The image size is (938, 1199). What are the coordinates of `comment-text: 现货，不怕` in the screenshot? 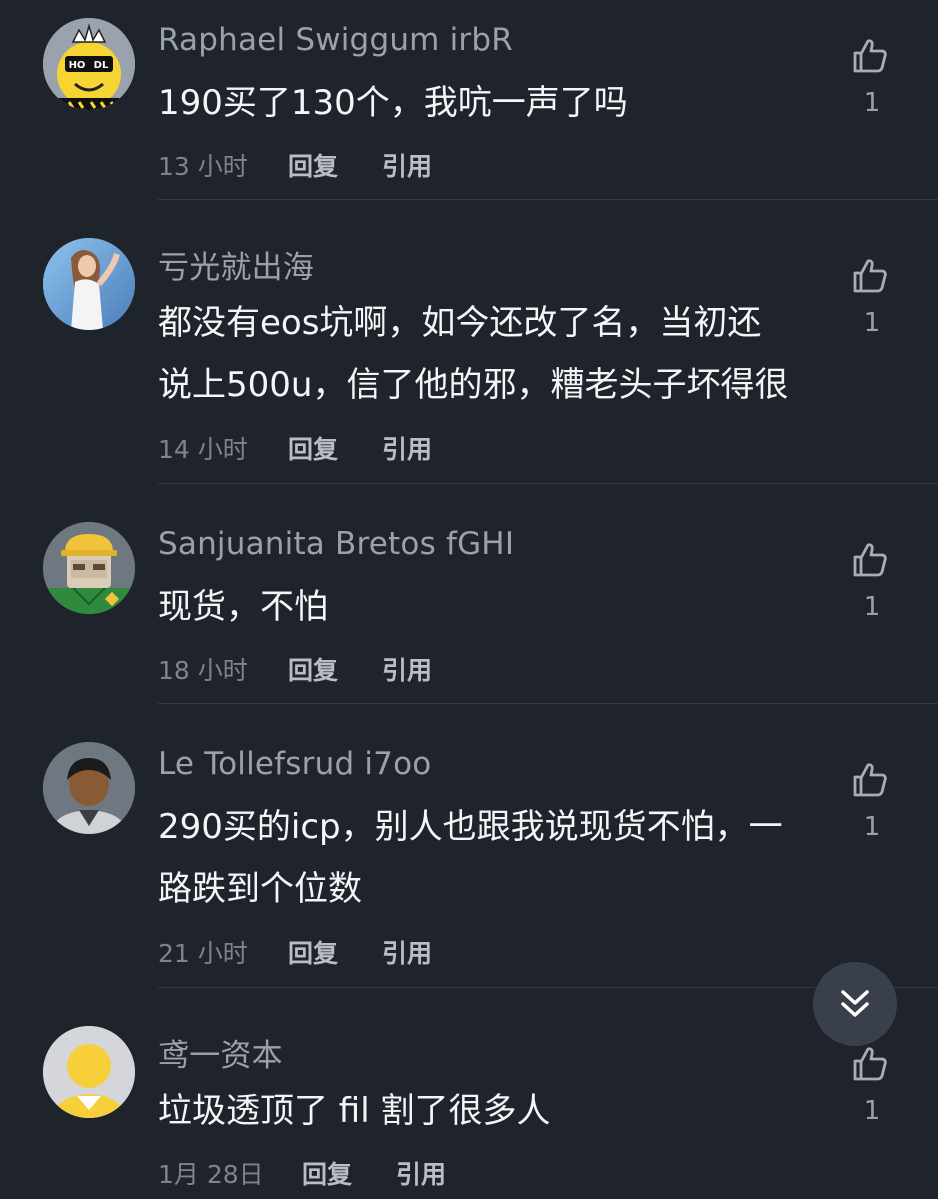 It's located at (243, 607).